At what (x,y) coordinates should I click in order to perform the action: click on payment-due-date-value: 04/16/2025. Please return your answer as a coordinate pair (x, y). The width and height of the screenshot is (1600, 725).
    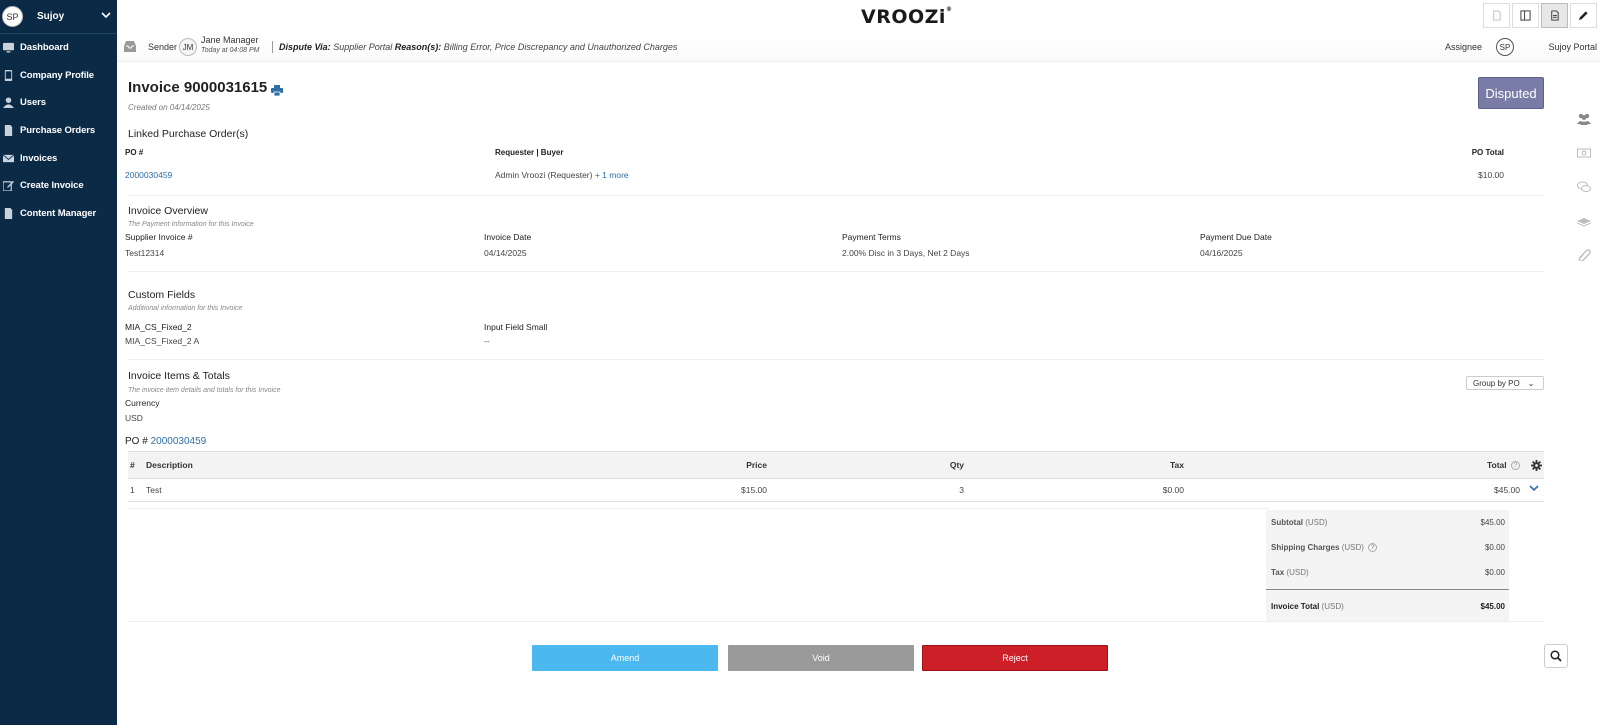
    Looking at the image, I should click on (1221, 253).